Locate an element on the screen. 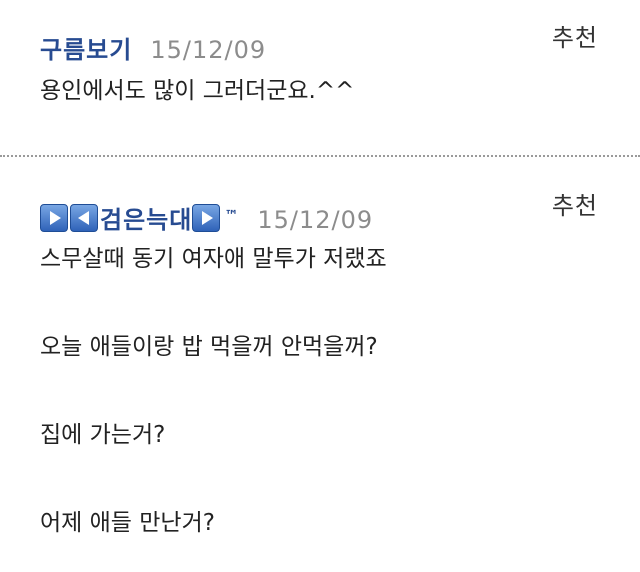 The width and height of the screenshot is (640, 572). author-name-text: 검은늑대 is located at coordinates (146, 220).